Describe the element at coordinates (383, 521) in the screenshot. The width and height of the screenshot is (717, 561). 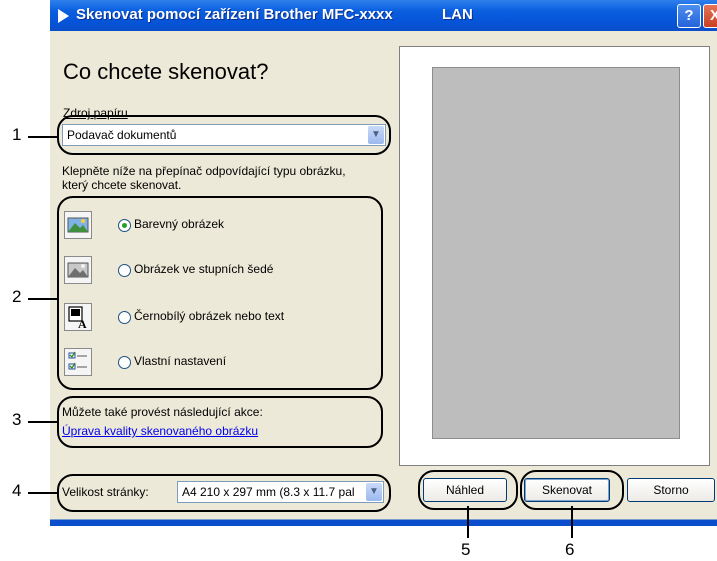
I see `dialog-bottom-edge` at that location.